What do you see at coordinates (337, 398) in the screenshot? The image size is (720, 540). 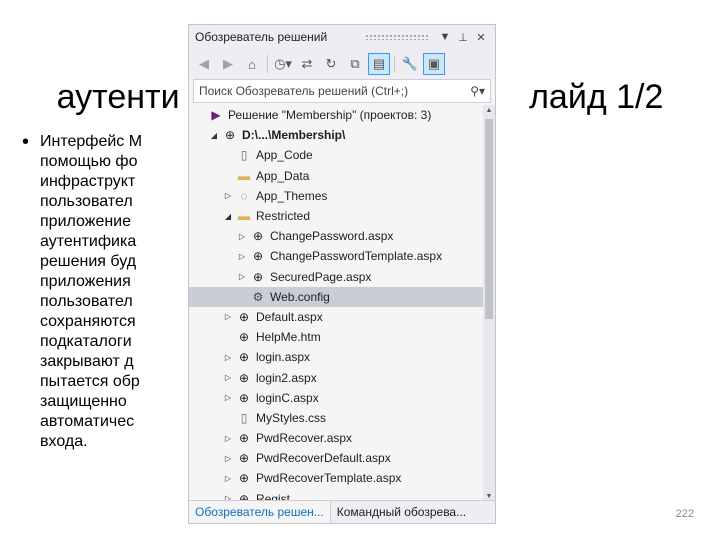 I see `tree-item: ▷ ⊕ loginC.aspx` at bounding box center [337, 398].